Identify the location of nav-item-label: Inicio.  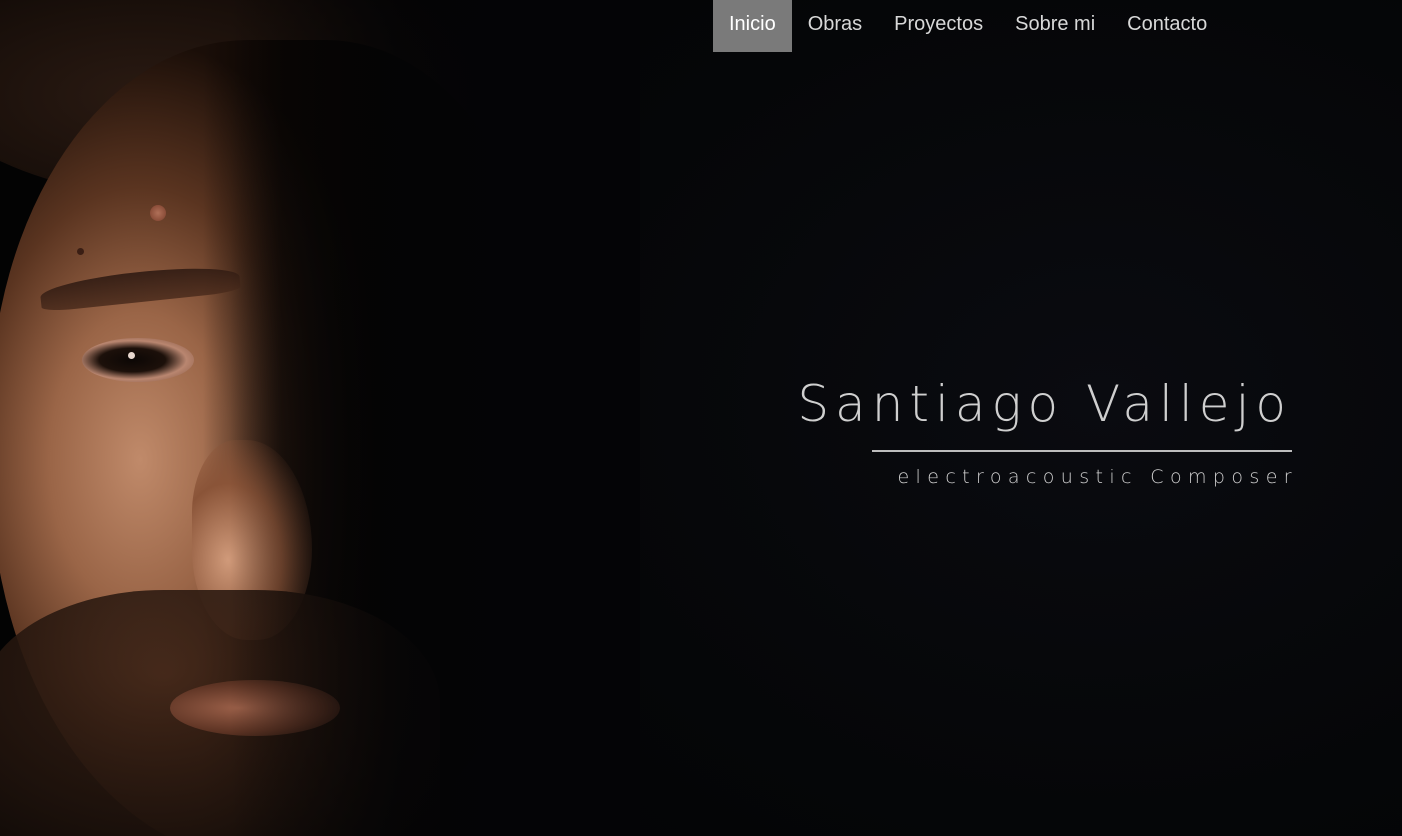
(752, 23).